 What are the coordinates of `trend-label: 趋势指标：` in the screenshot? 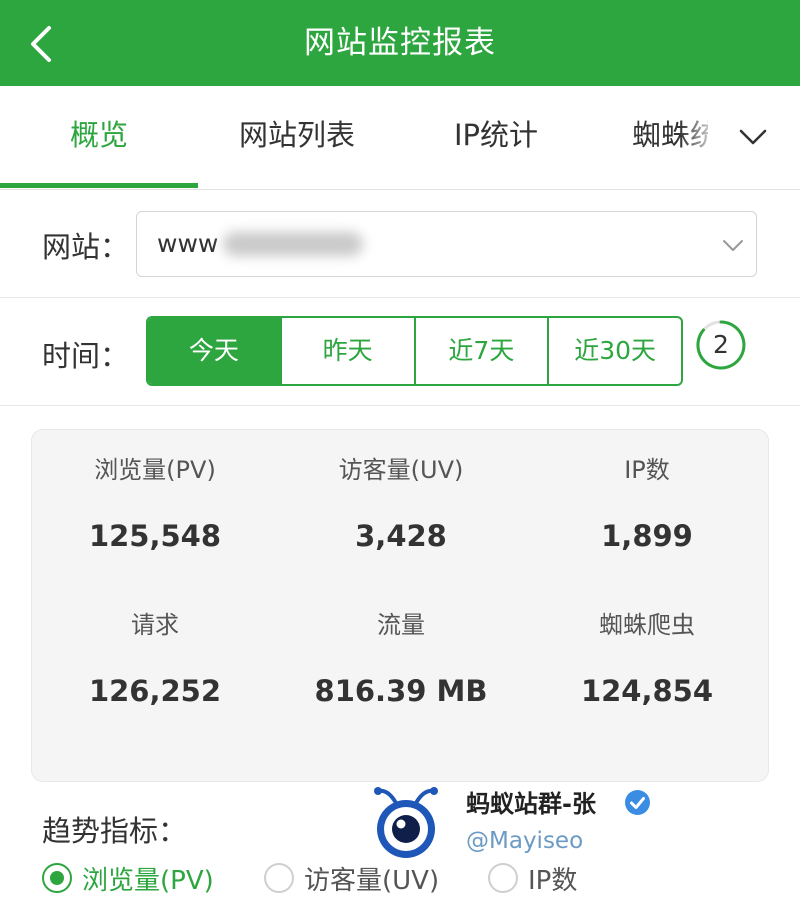 It's located at (115, 831).